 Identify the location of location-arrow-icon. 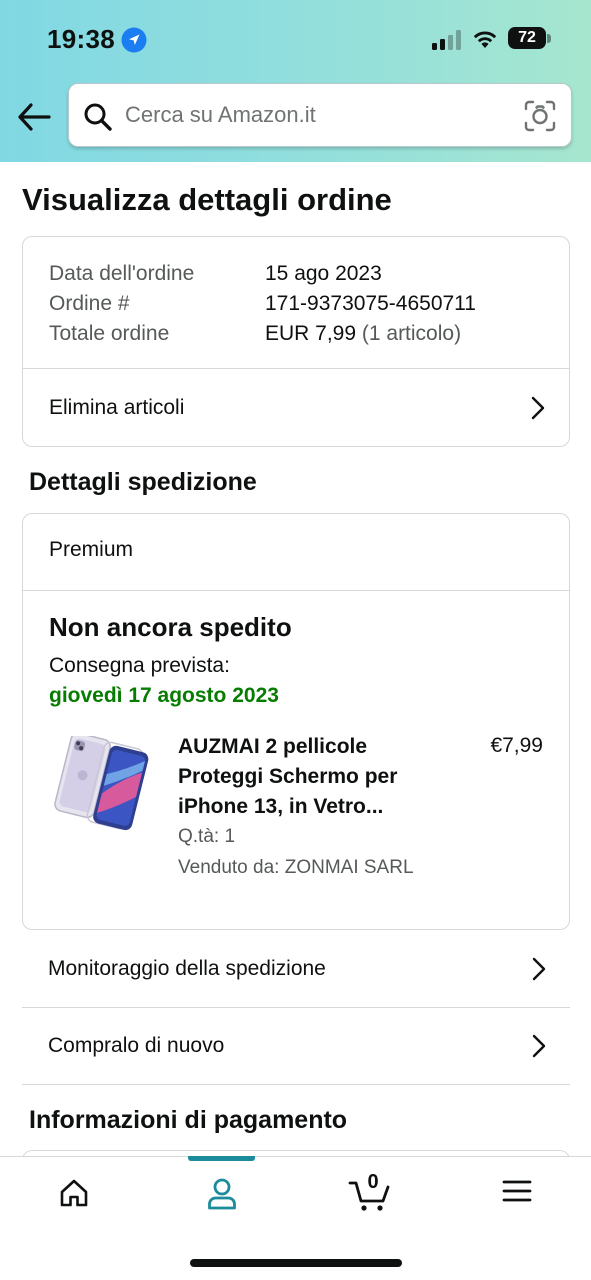
(134, 40).